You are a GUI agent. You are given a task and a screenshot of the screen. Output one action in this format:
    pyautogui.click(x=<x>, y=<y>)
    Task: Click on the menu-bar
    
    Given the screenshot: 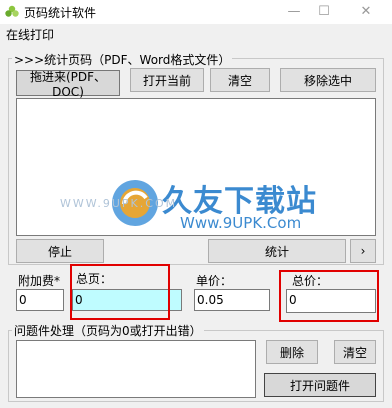 What is the action you would take?
    pyautogui.click(x=196, y=34)
    